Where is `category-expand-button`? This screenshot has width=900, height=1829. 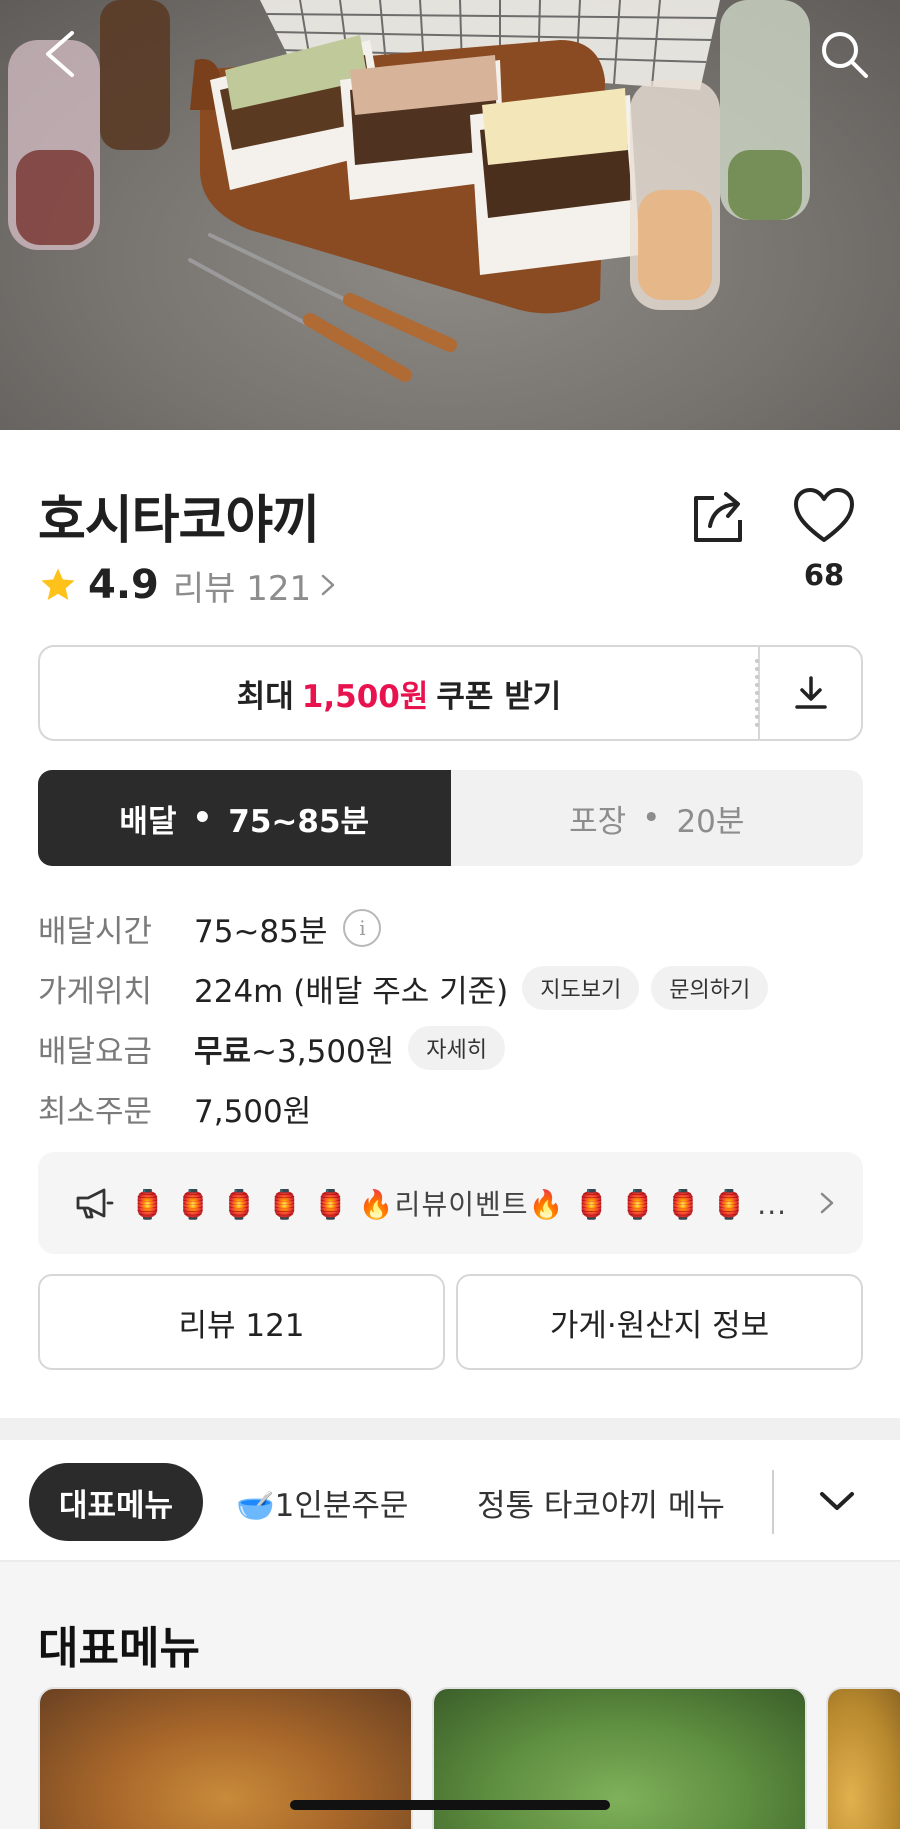
category-expand-button is located at coordinates (837, 1501).